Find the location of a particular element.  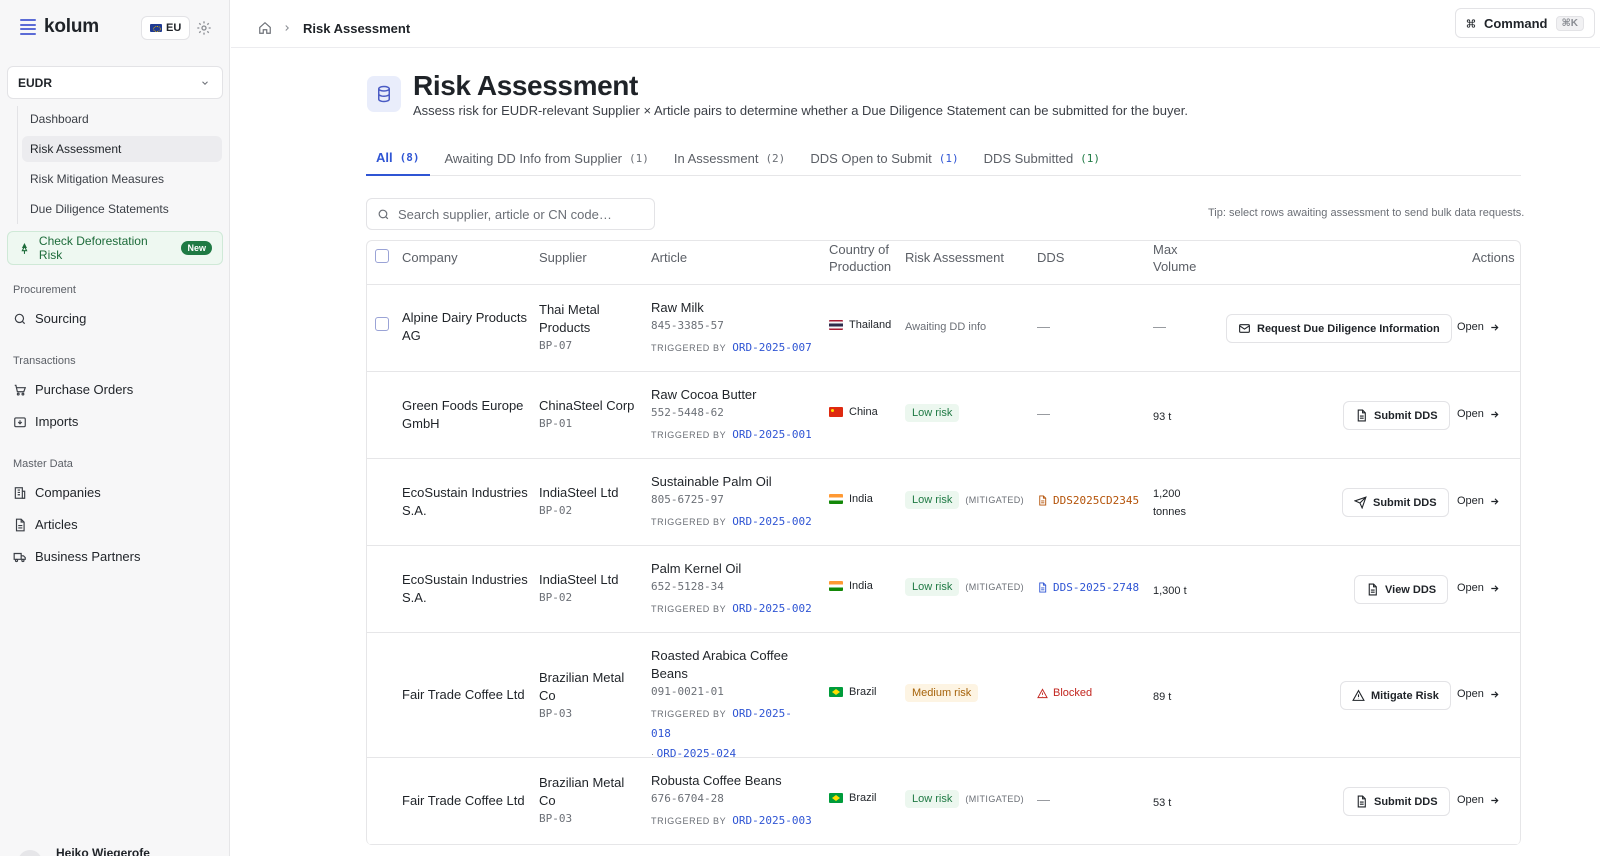

country-name: Thailand is located at coordinates (870, 325).